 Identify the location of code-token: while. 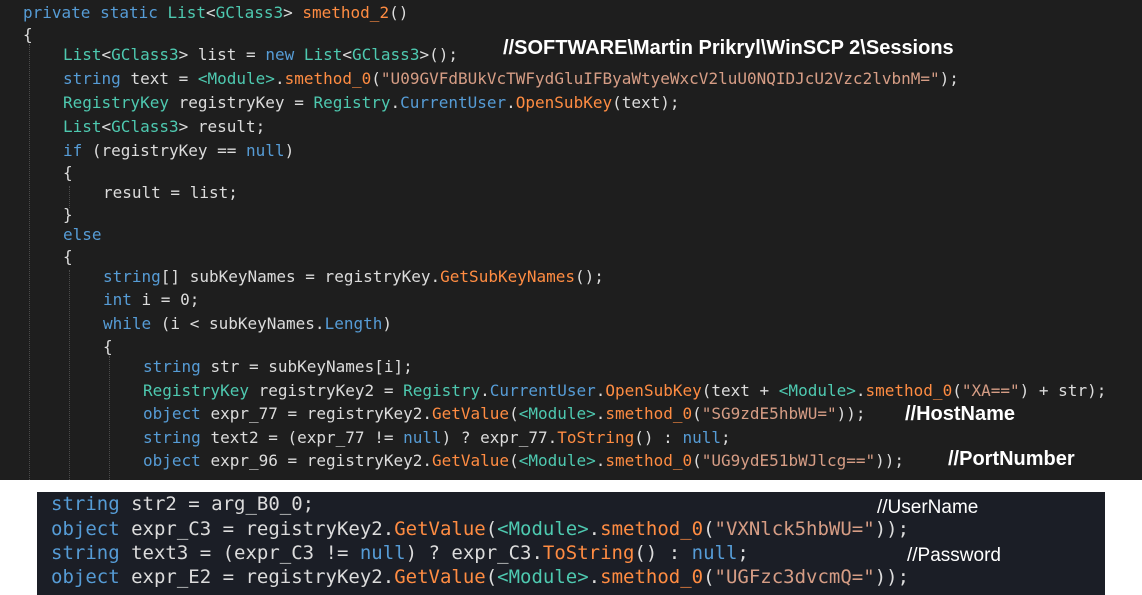
(132, 323).